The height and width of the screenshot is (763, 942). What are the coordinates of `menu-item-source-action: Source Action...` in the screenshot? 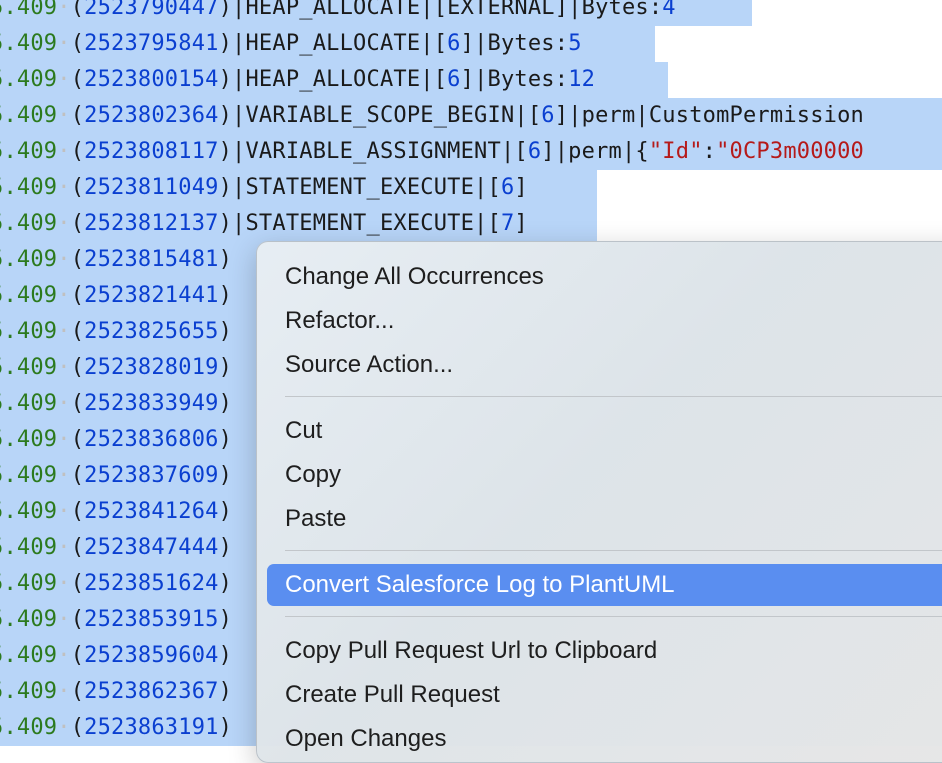 It's located at (604, 365).